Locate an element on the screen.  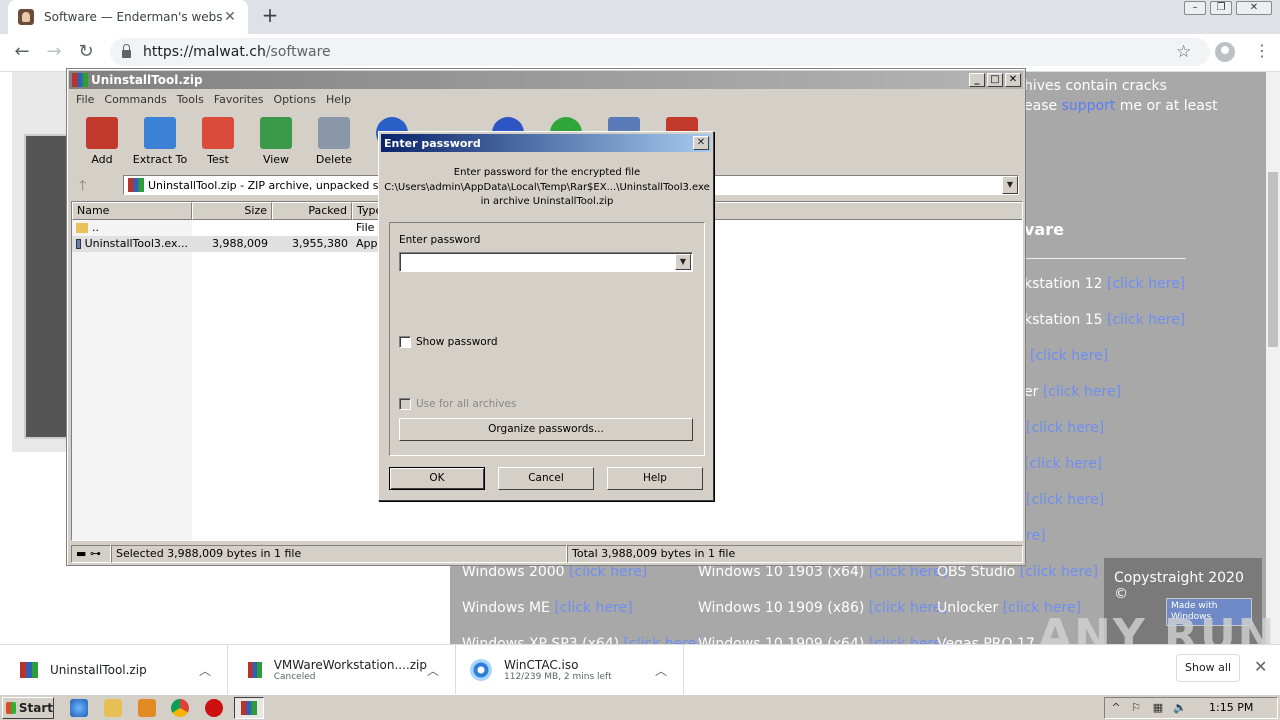
password-combobox: ▼ is located at coordinates (546, 262).